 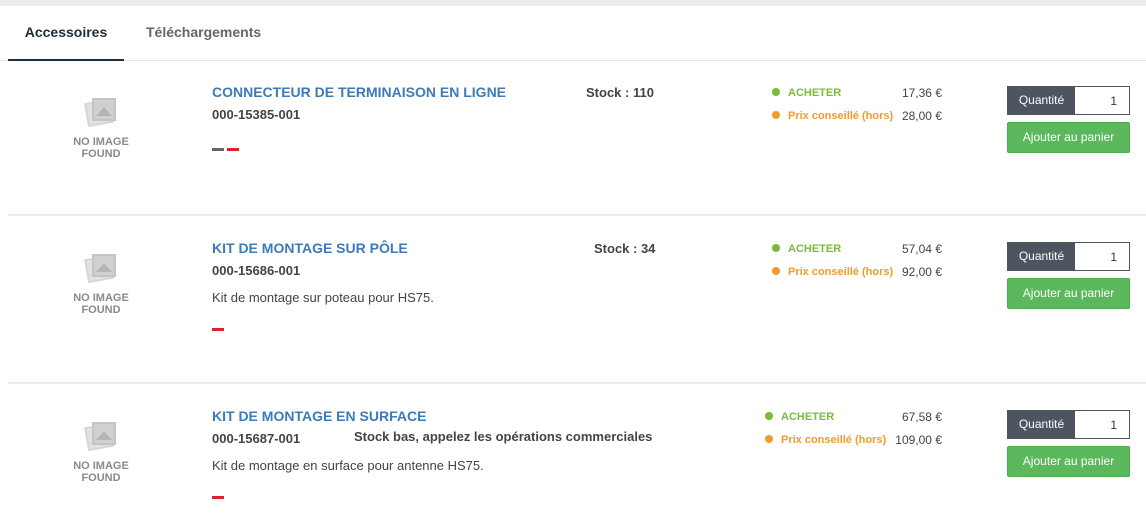 What do you see at coordinates (918, 440) in the screenshot?
I see `msrp-price: 109,00 €` at bounding box center [918, 440].